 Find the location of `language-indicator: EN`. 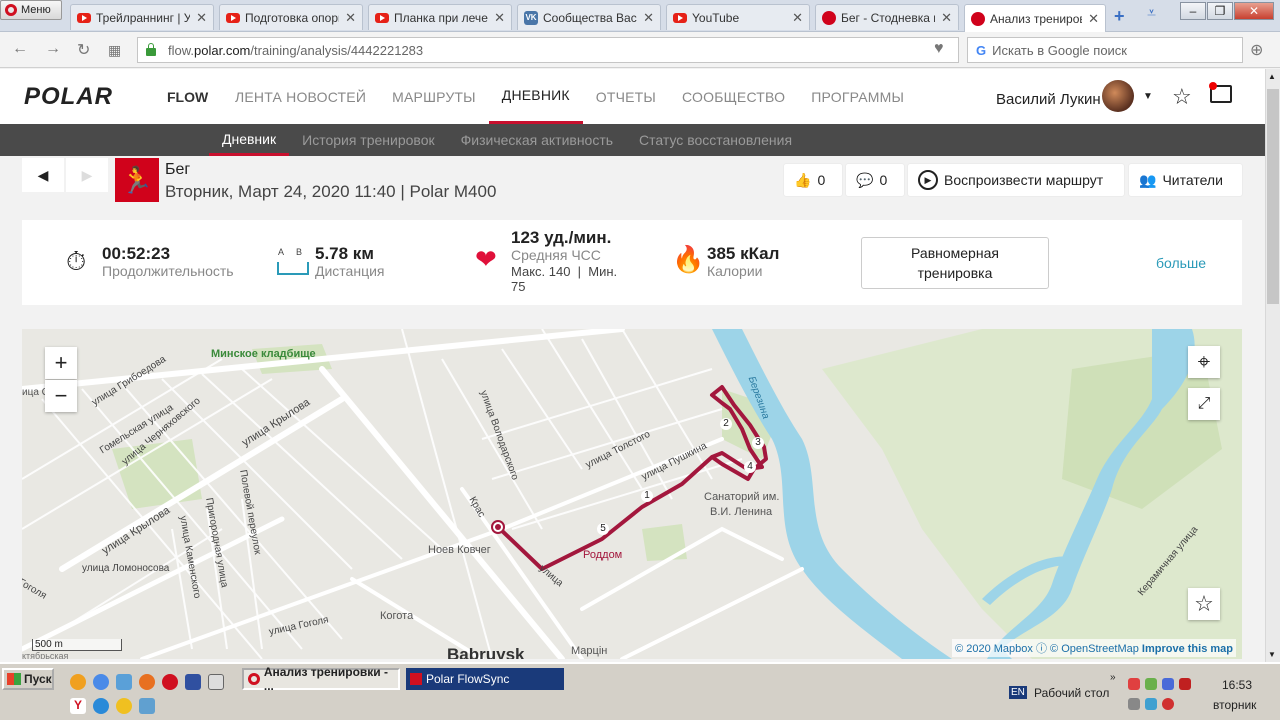

language-indicator: EN is located at coordinates (1018, 692).